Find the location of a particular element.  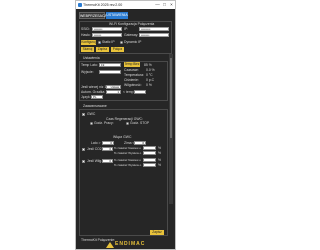

ip-input: ••••••••• is located at coordinates (154, 29).